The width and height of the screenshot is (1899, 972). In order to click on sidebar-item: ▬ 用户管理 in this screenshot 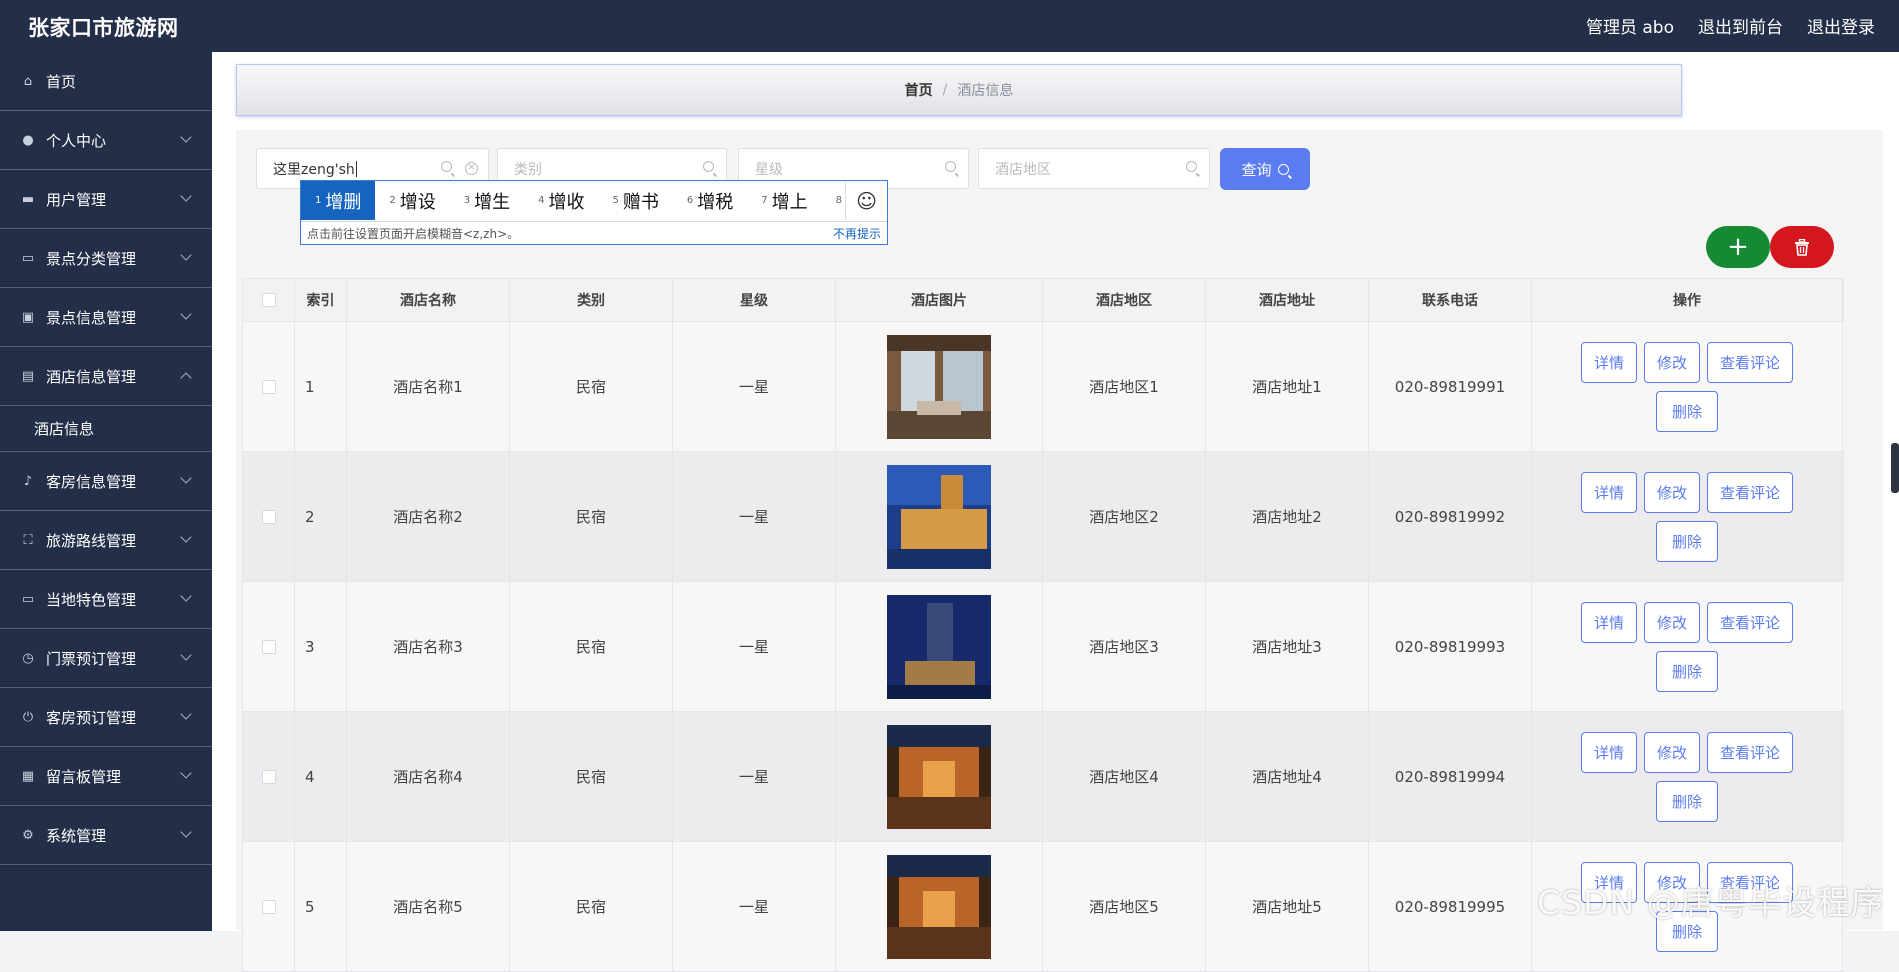, I will do `click(106, 199)`.